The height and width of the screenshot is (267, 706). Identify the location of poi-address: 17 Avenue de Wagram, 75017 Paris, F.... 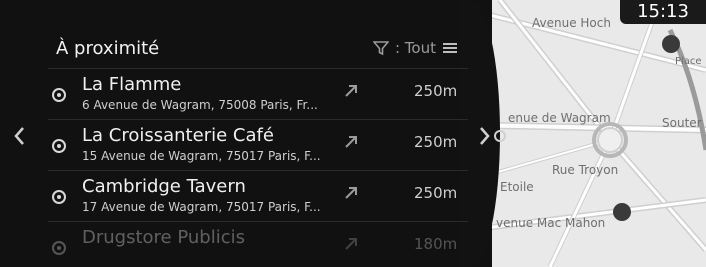
(201, 207).